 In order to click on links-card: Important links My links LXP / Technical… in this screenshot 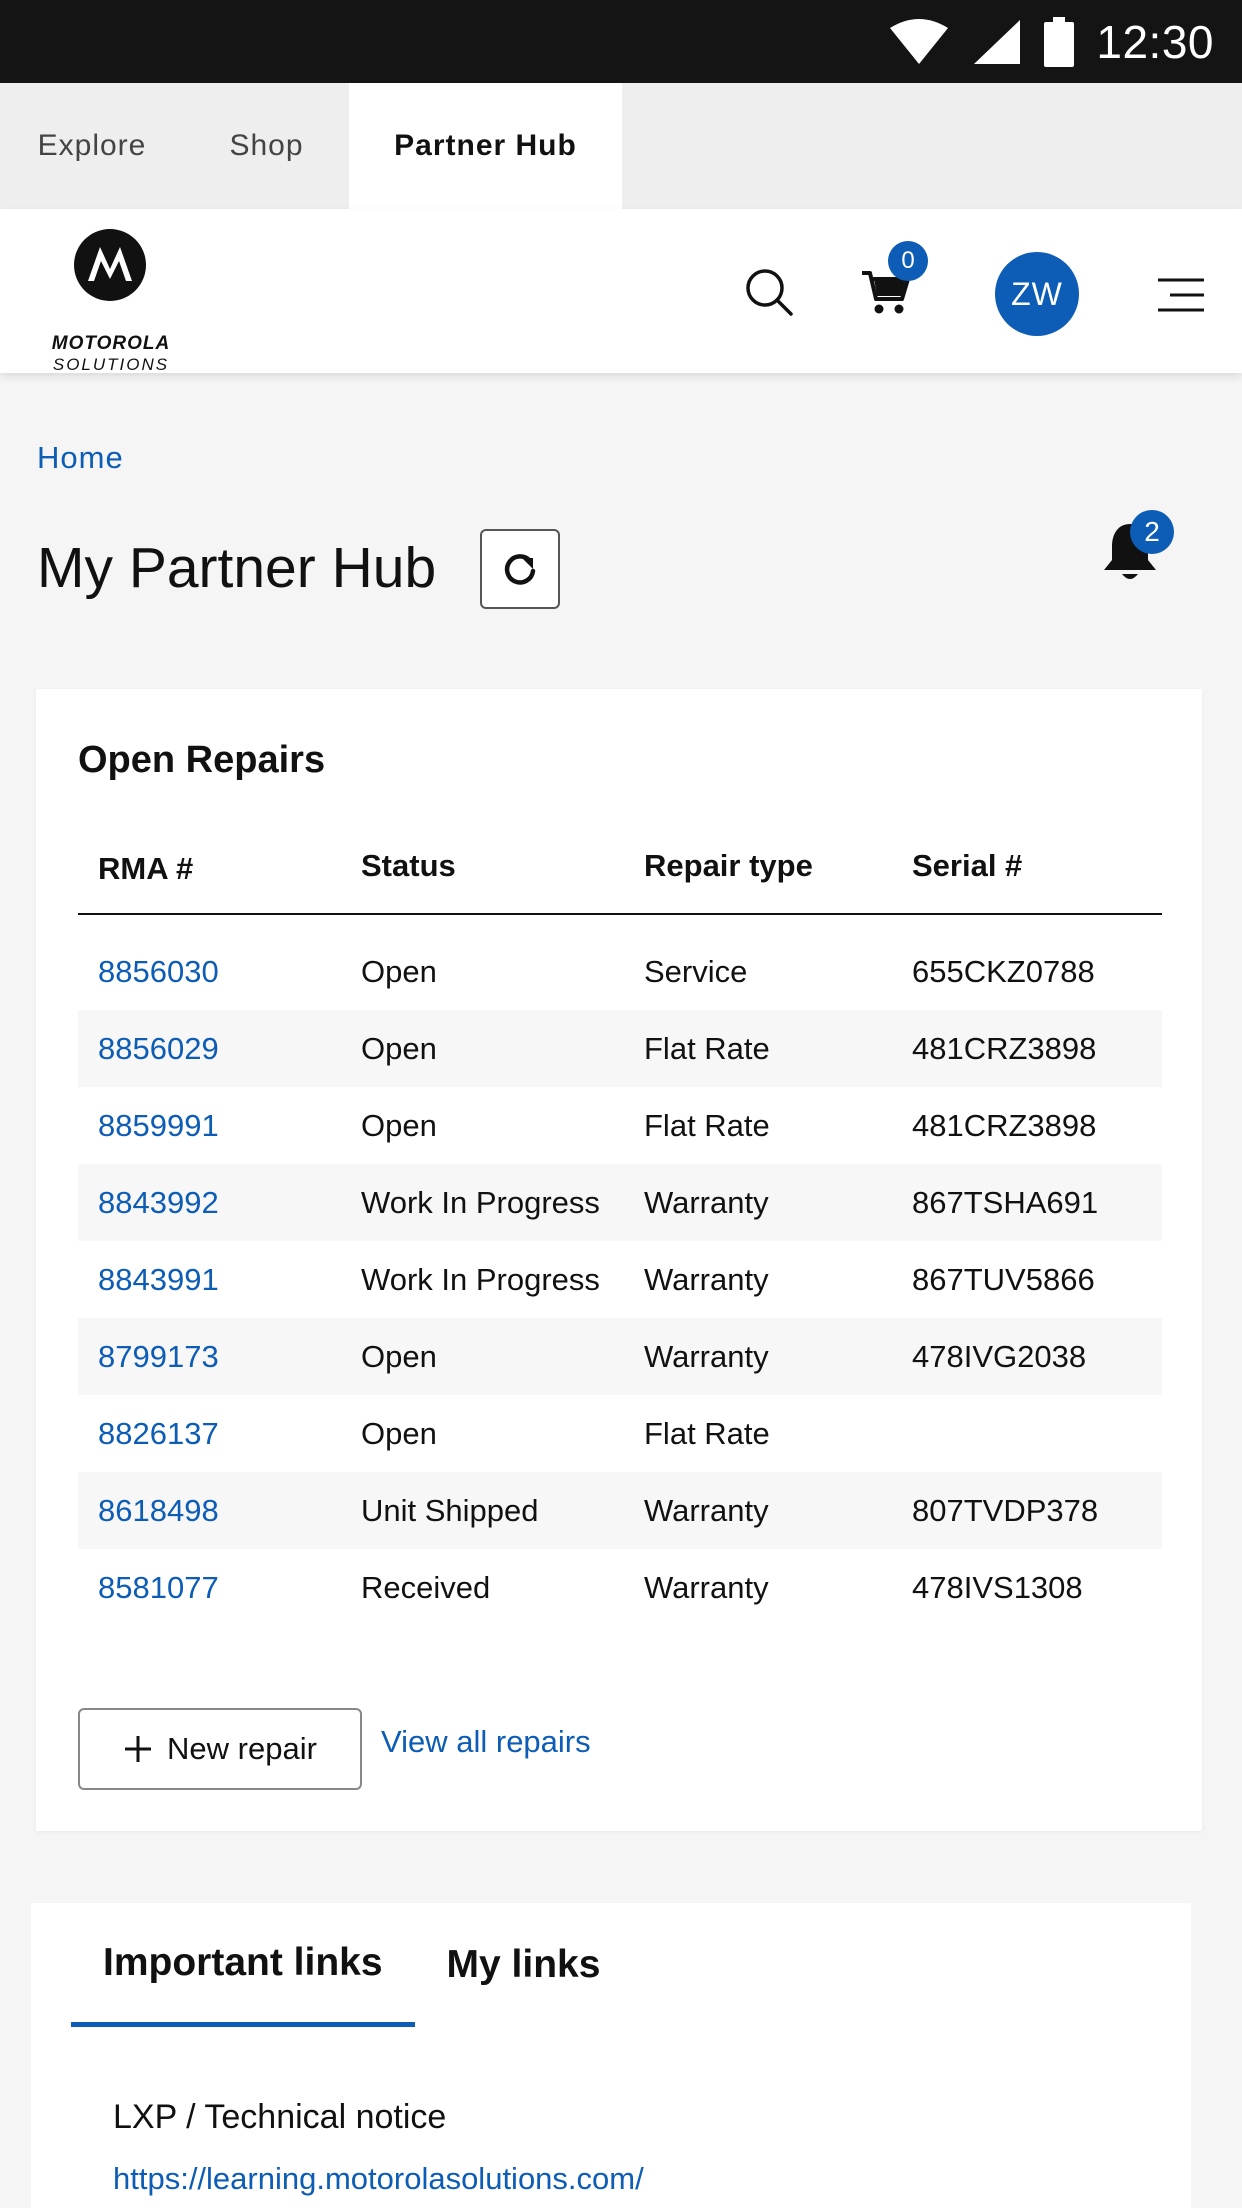, I will do `click(611, 2055)`.